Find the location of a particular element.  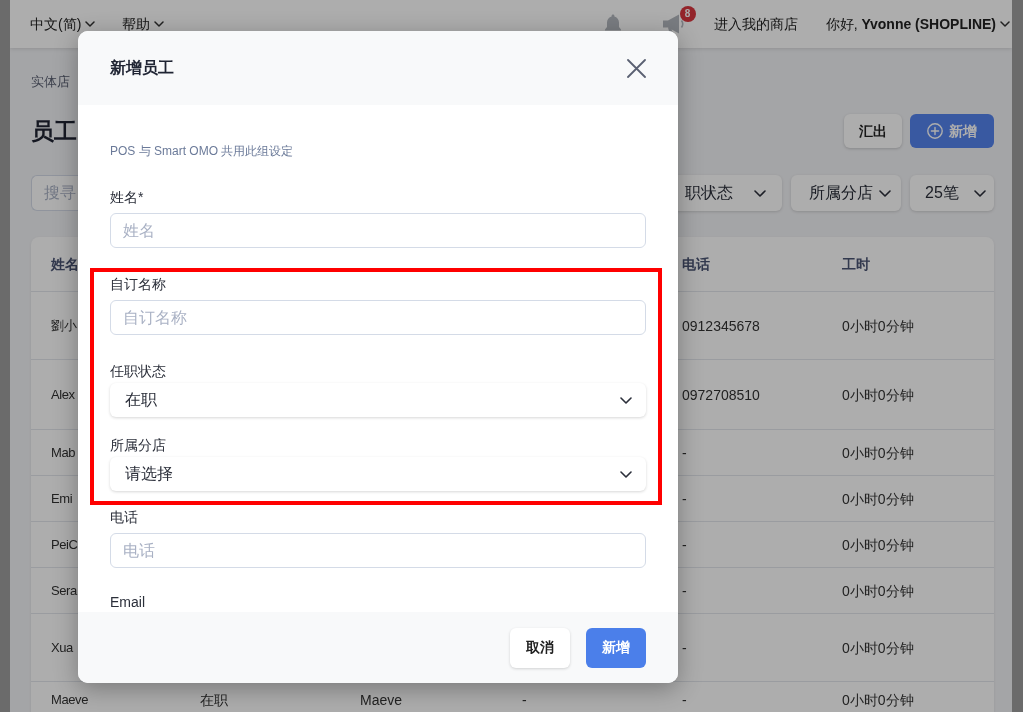

text-input: 自订名称 is located at coordinates (378, 317).